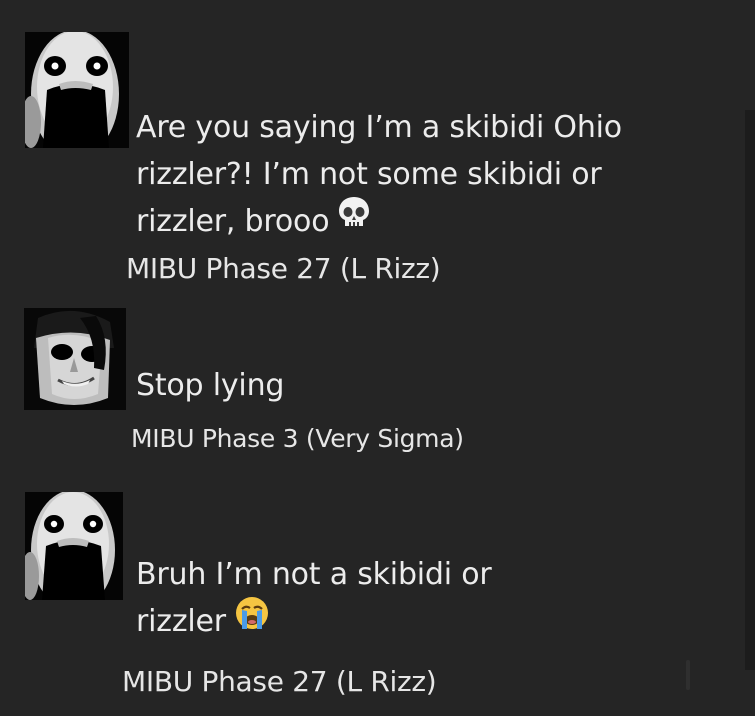 The width and height of the screenshot is (755, 716). What do you see at coordinates (354, 220) in the screenshot?
I see `skull-emoji-icon` at bounding box center [354, 220].